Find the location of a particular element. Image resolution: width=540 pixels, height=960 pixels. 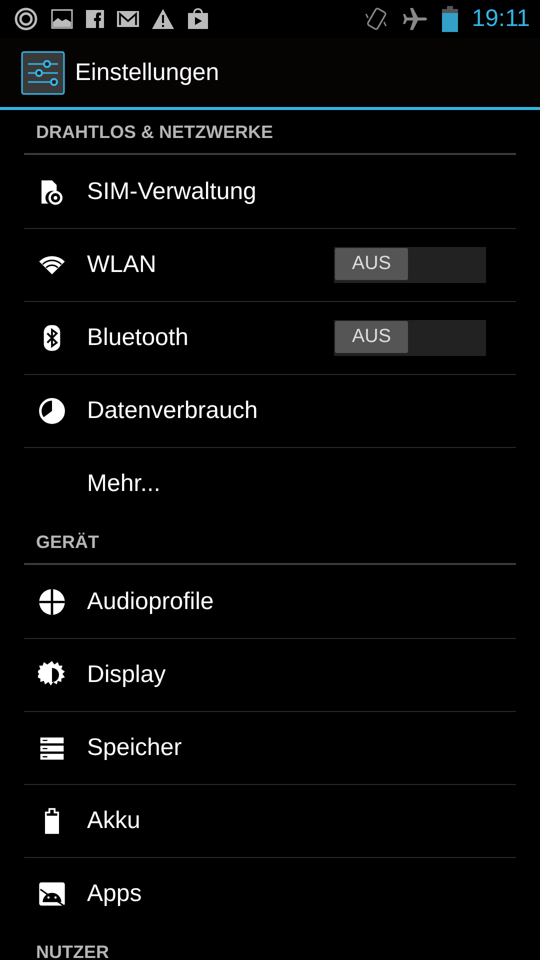

mail-icon is located at coordinates (128, 19).